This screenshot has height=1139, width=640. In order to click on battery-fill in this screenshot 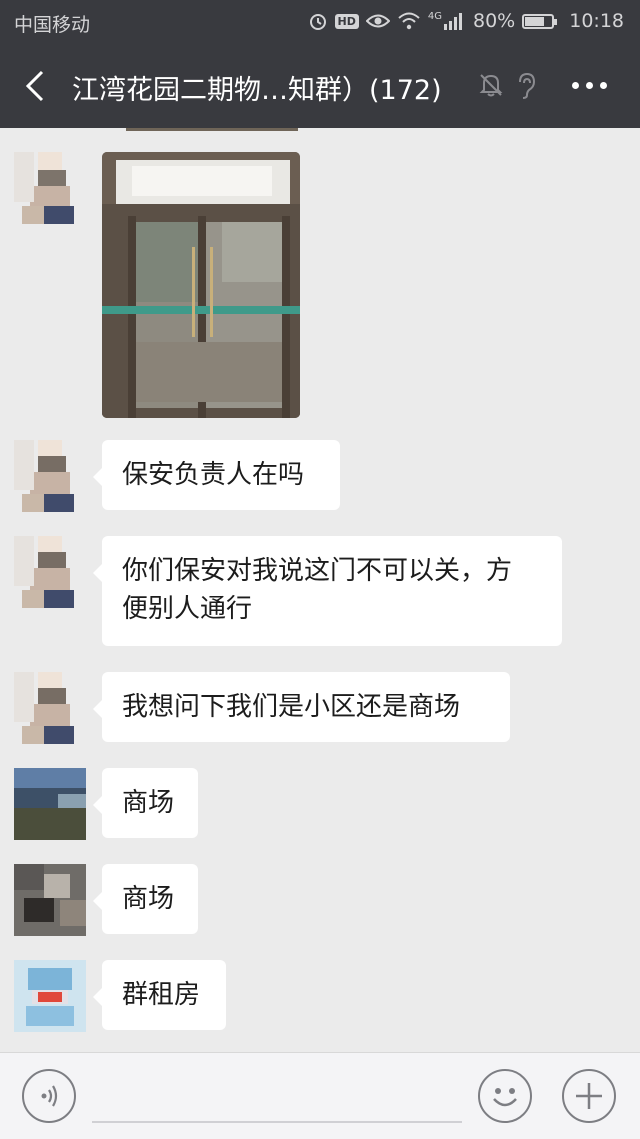, I will do `click(535, 21)`.